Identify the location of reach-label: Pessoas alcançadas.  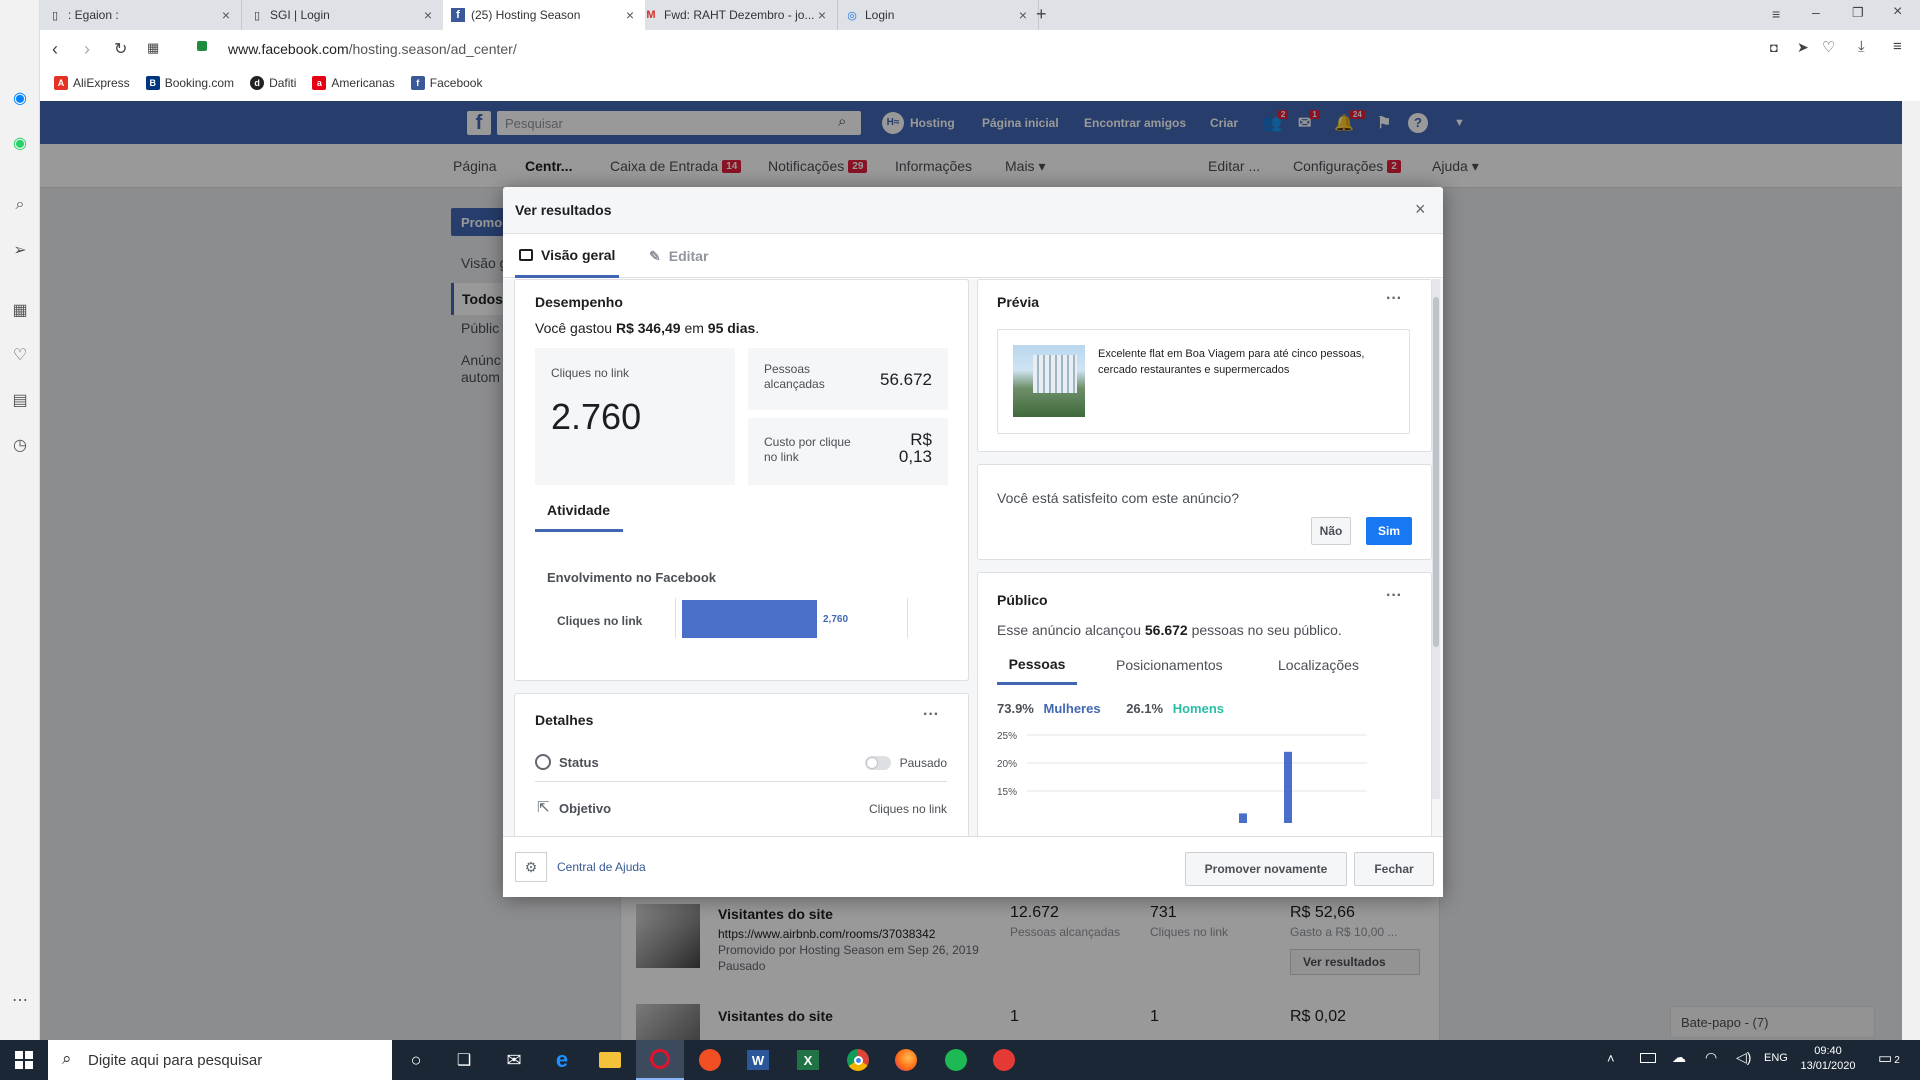
(794, 376).